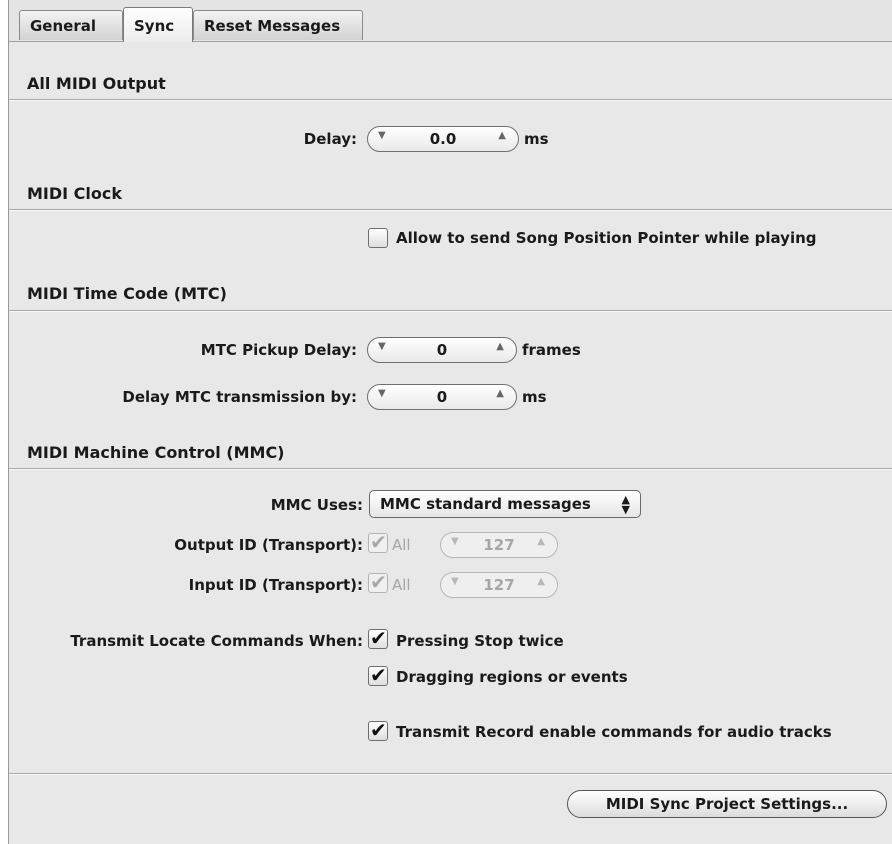 This screenshot has width=892, height=844. I want to click on spp-checkbox, so click(378, 238).